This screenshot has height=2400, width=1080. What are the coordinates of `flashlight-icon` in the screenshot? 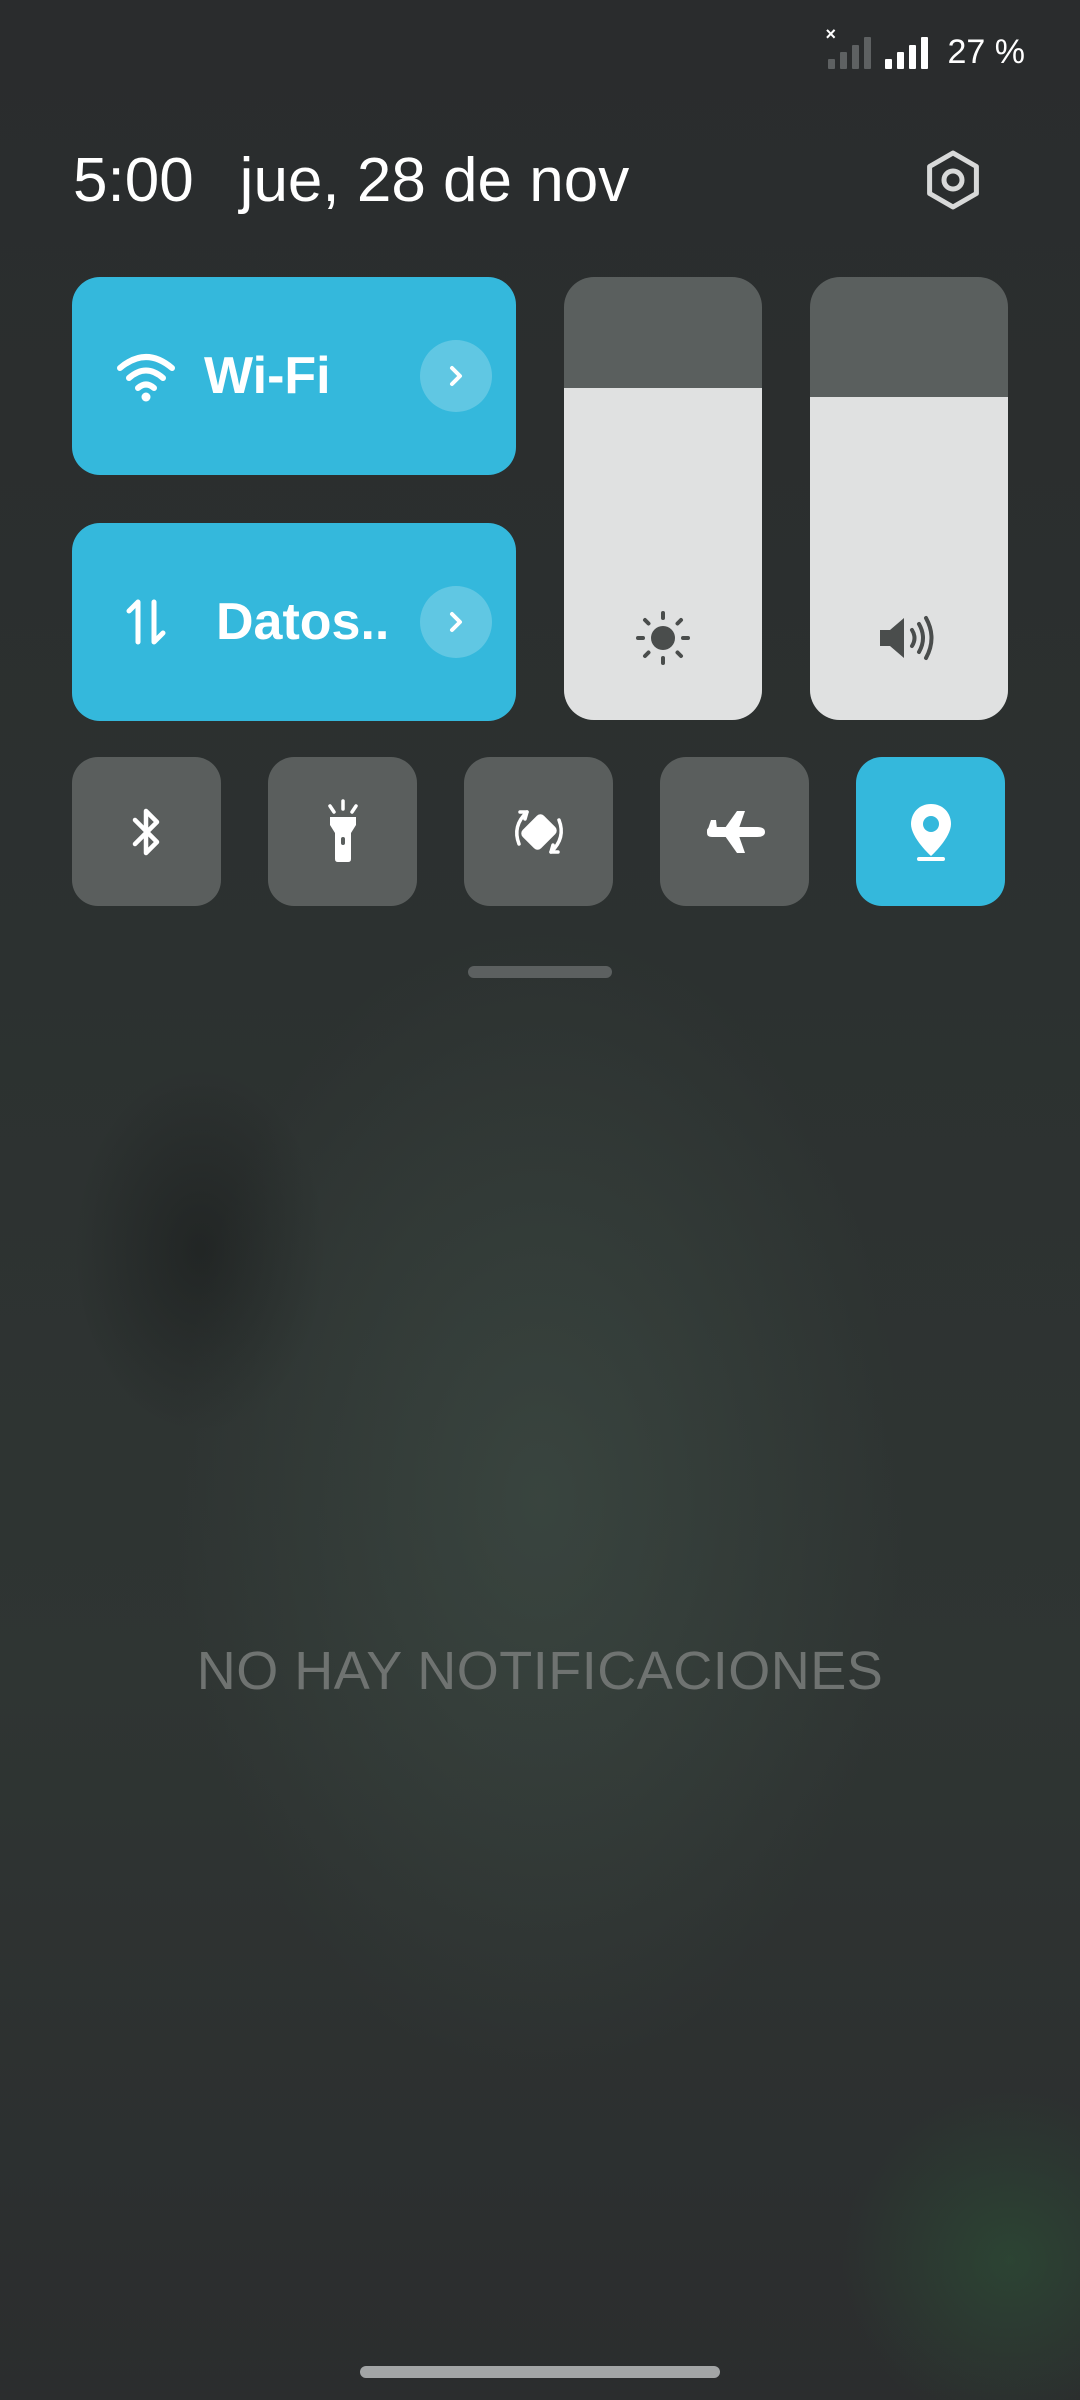 It's located at (342, 830).